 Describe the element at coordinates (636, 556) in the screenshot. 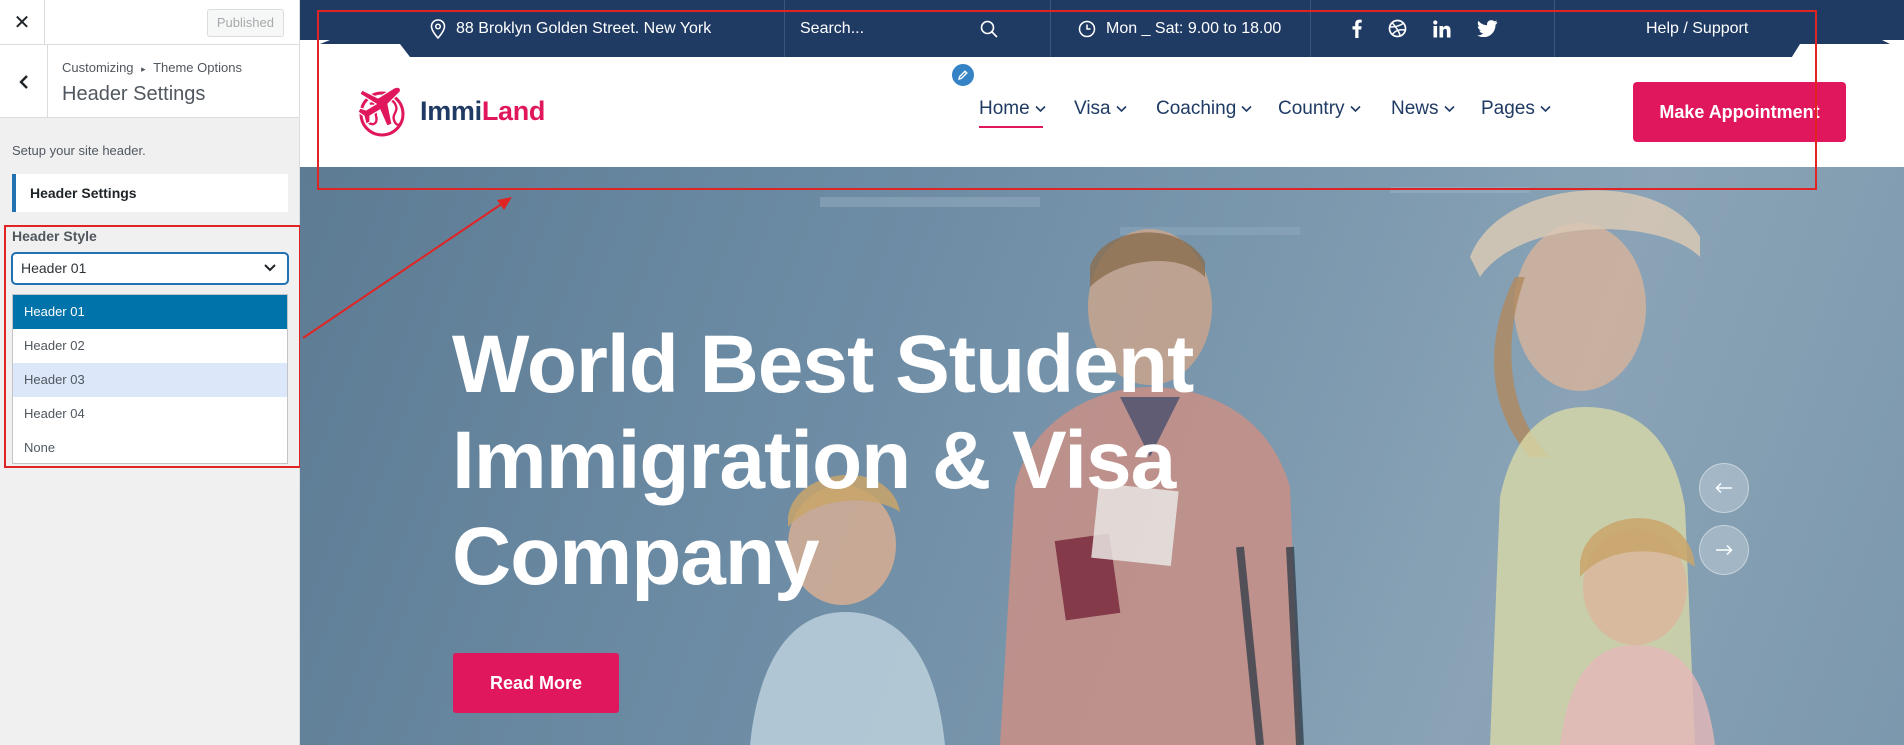

I see `hero-title-line: Company` at that location.